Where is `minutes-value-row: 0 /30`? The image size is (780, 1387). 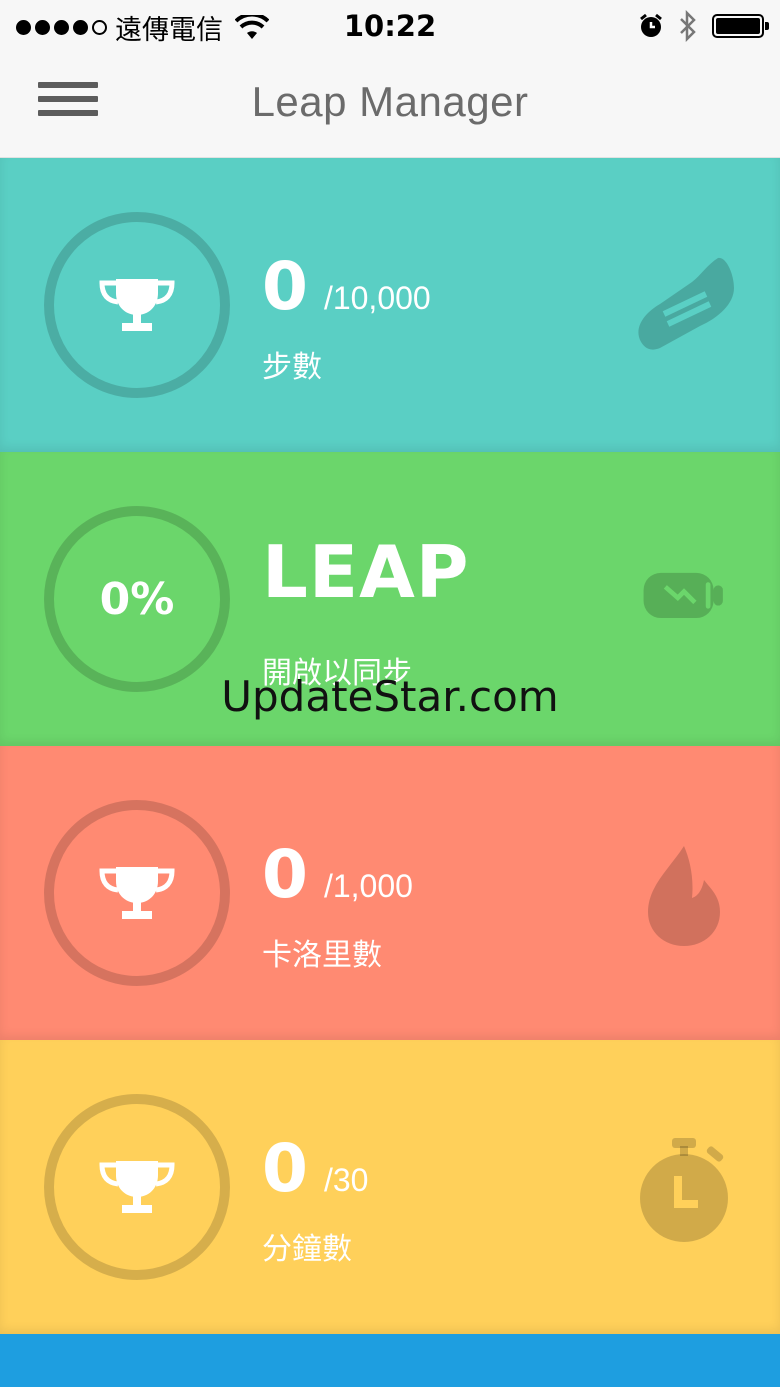
minutes-value-row: 0 /30 is located at coordinates (315, 1169).